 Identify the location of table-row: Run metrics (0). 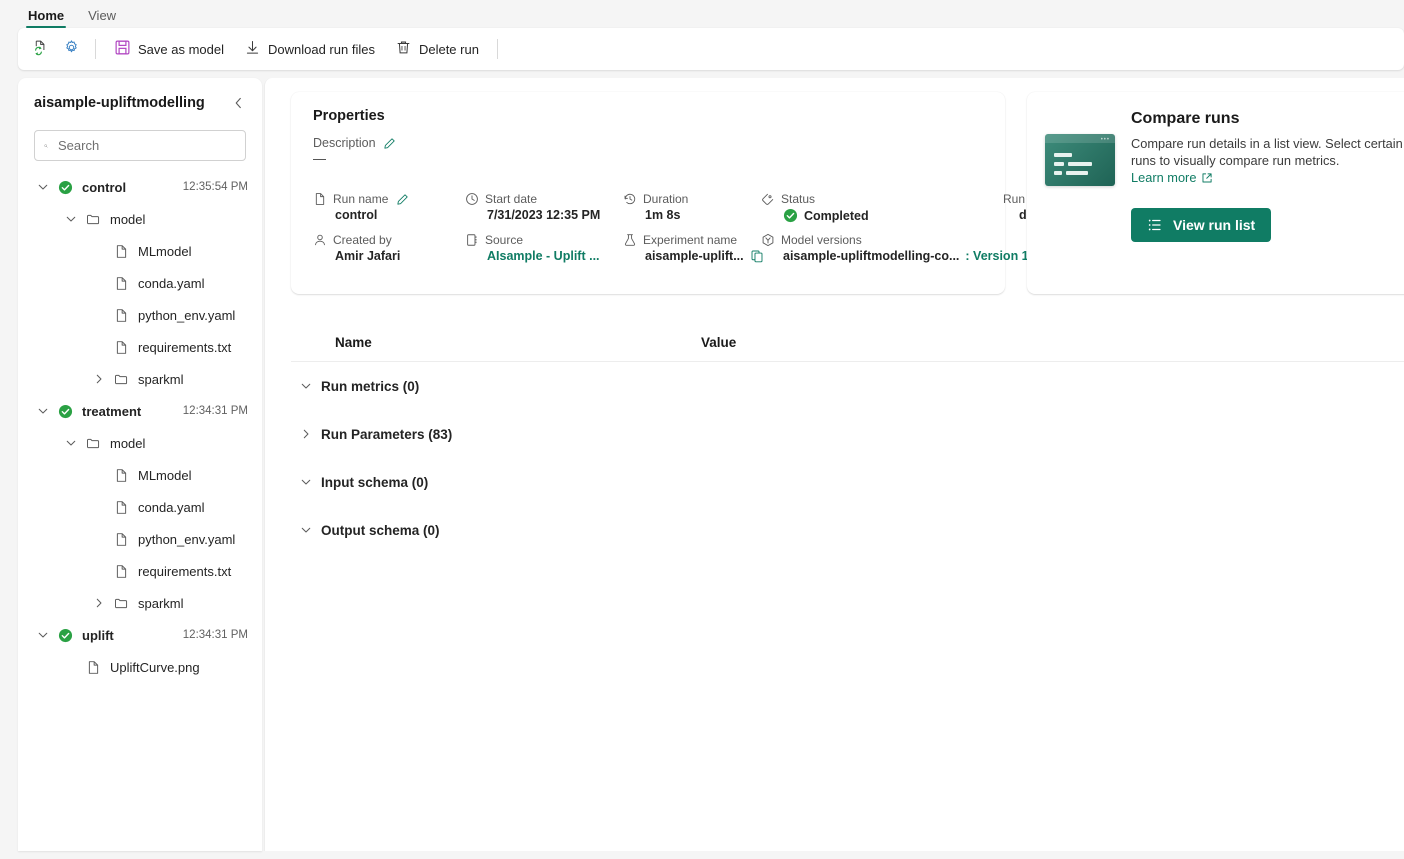
(847, 386).